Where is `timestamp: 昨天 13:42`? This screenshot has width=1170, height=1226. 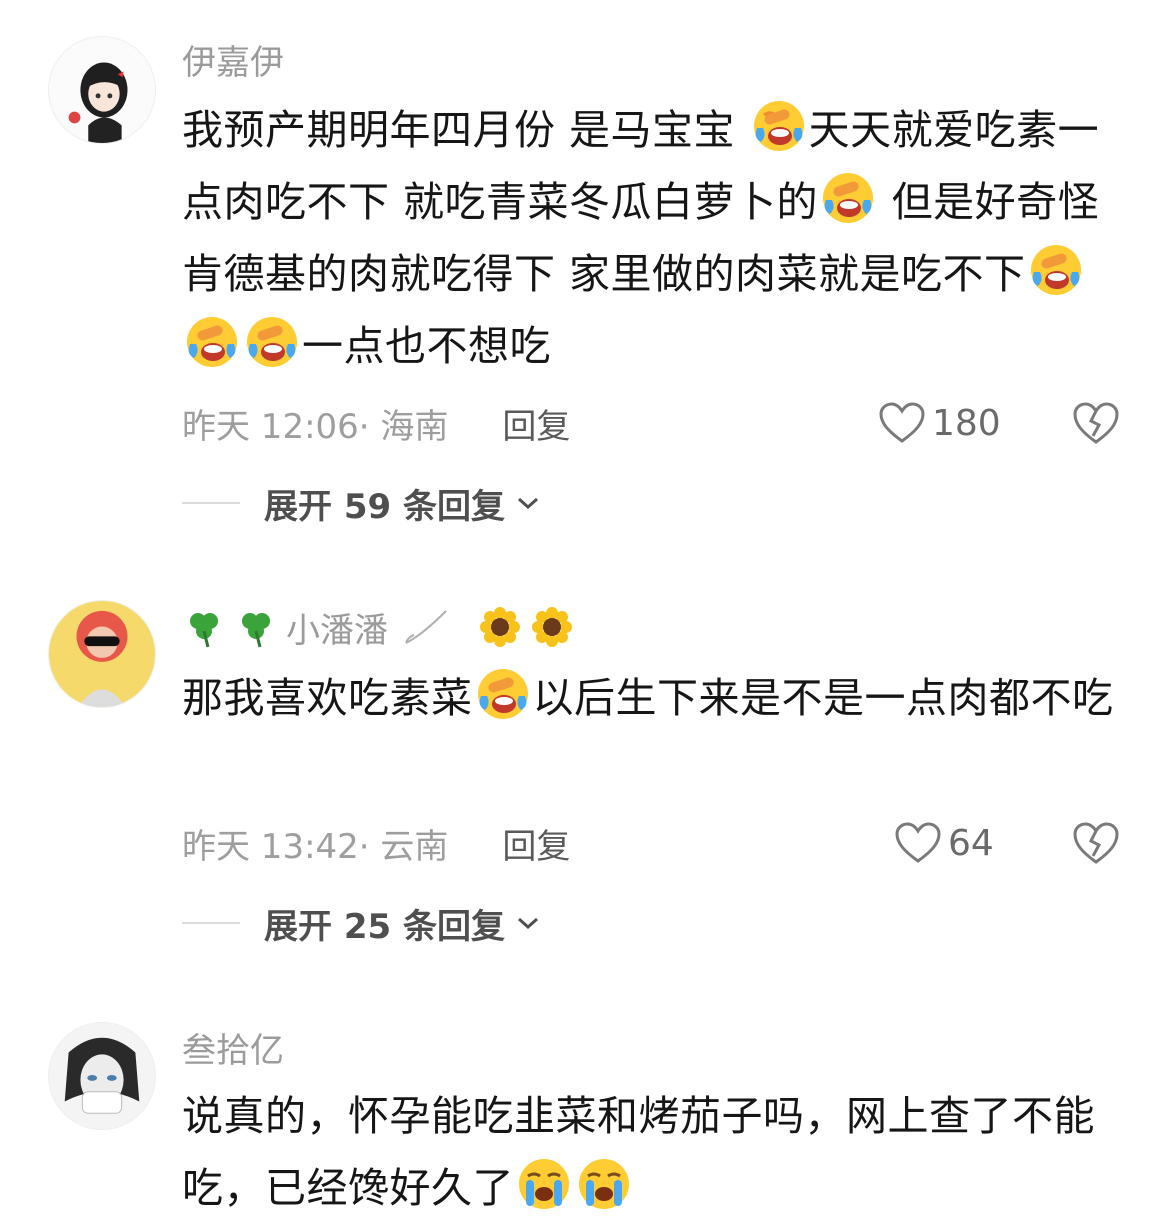 timestamp: 昨天 13:42 is located at coordinates (270, 846).